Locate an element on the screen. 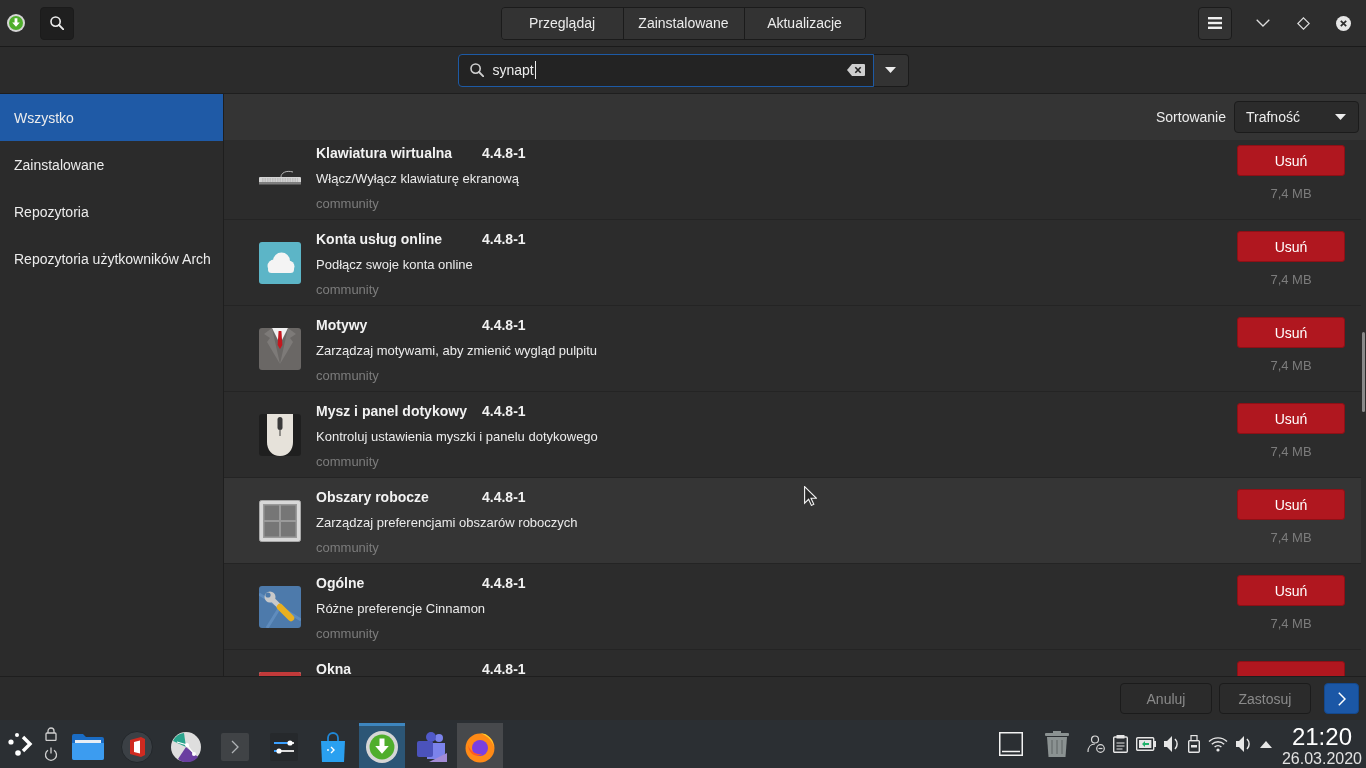 Image resolution: width=1366 pixels, height=768 pixels. taskbar-button is located at coordinates (382, 745).